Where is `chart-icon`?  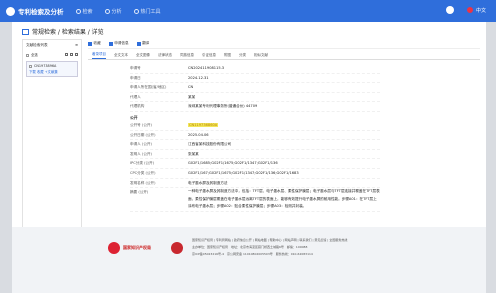 chart-icon is located at coordinates (107, 11).